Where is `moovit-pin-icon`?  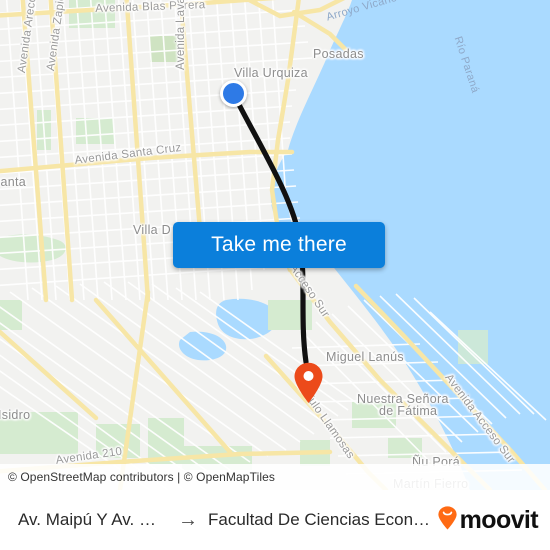 moovit-pin-icon is located at coordinates (447, 520).